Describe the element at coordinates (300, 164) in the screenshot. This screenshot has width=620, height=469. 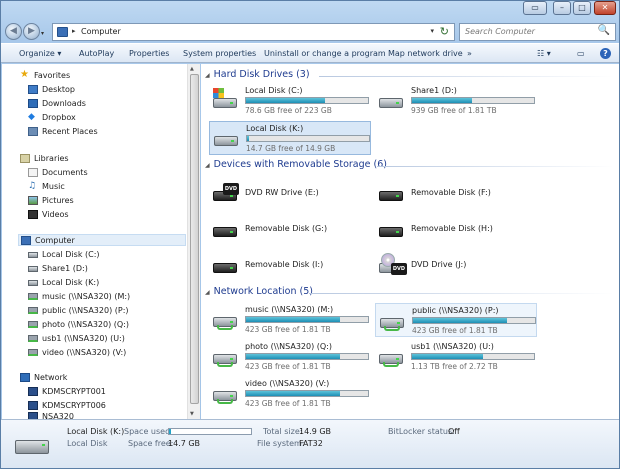
I see `group-header-label: Devices with Removable Storage (6)` at that location.